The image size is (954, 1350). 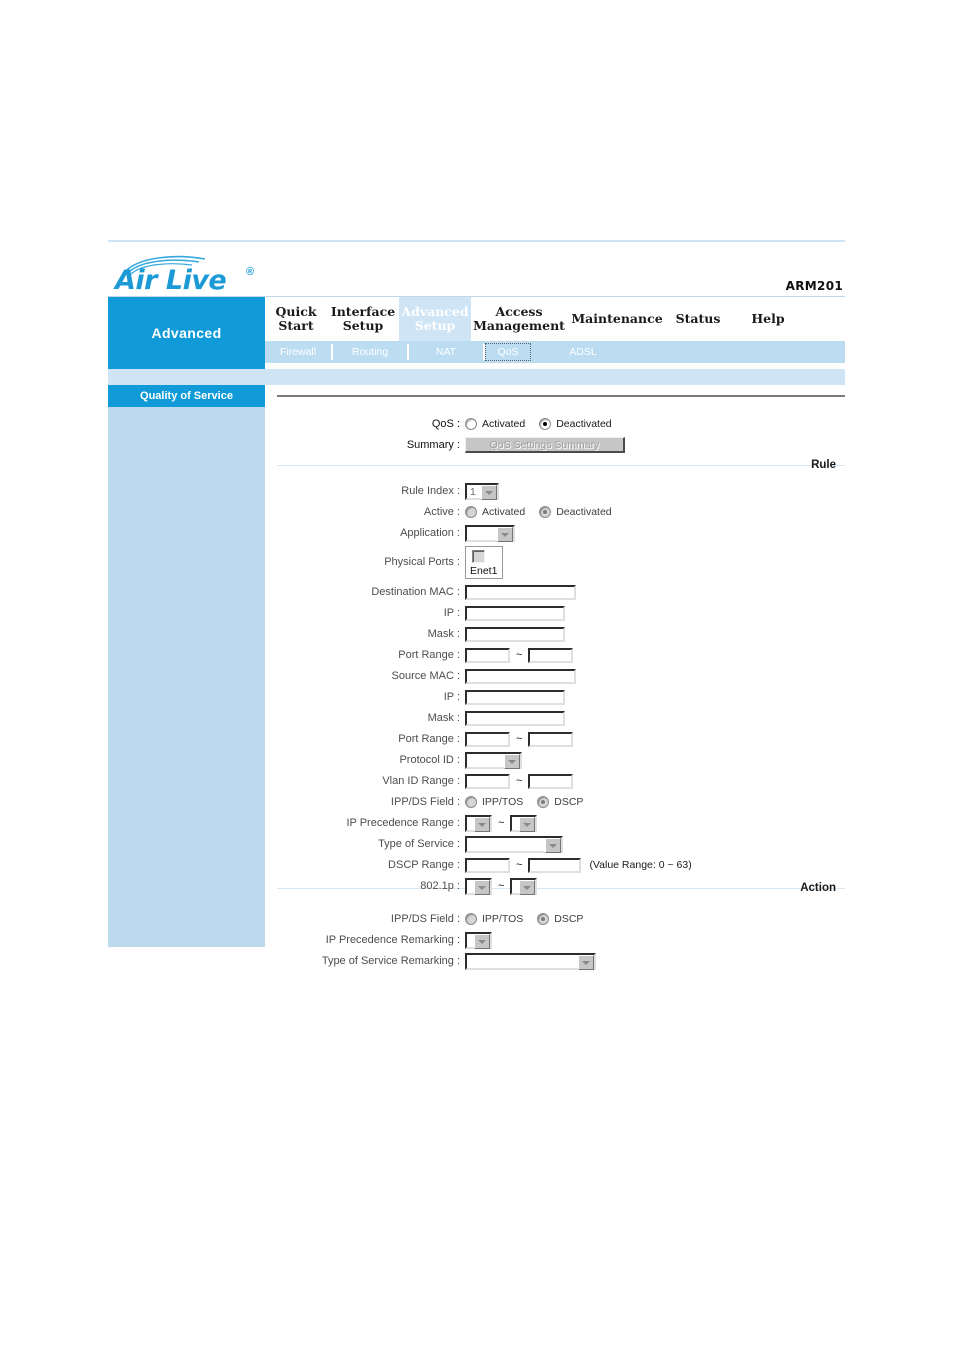 I want to click on tab-advanced-setup: Advanced Setup, so click(x=435, y=319).